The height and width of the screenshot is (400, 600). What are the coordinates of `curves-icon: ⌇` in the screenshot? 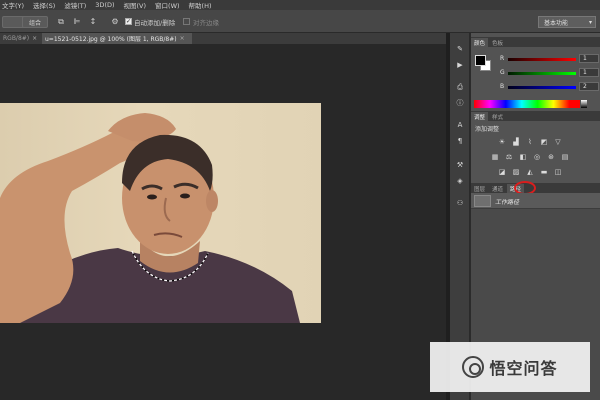 It's located at (530, 141).